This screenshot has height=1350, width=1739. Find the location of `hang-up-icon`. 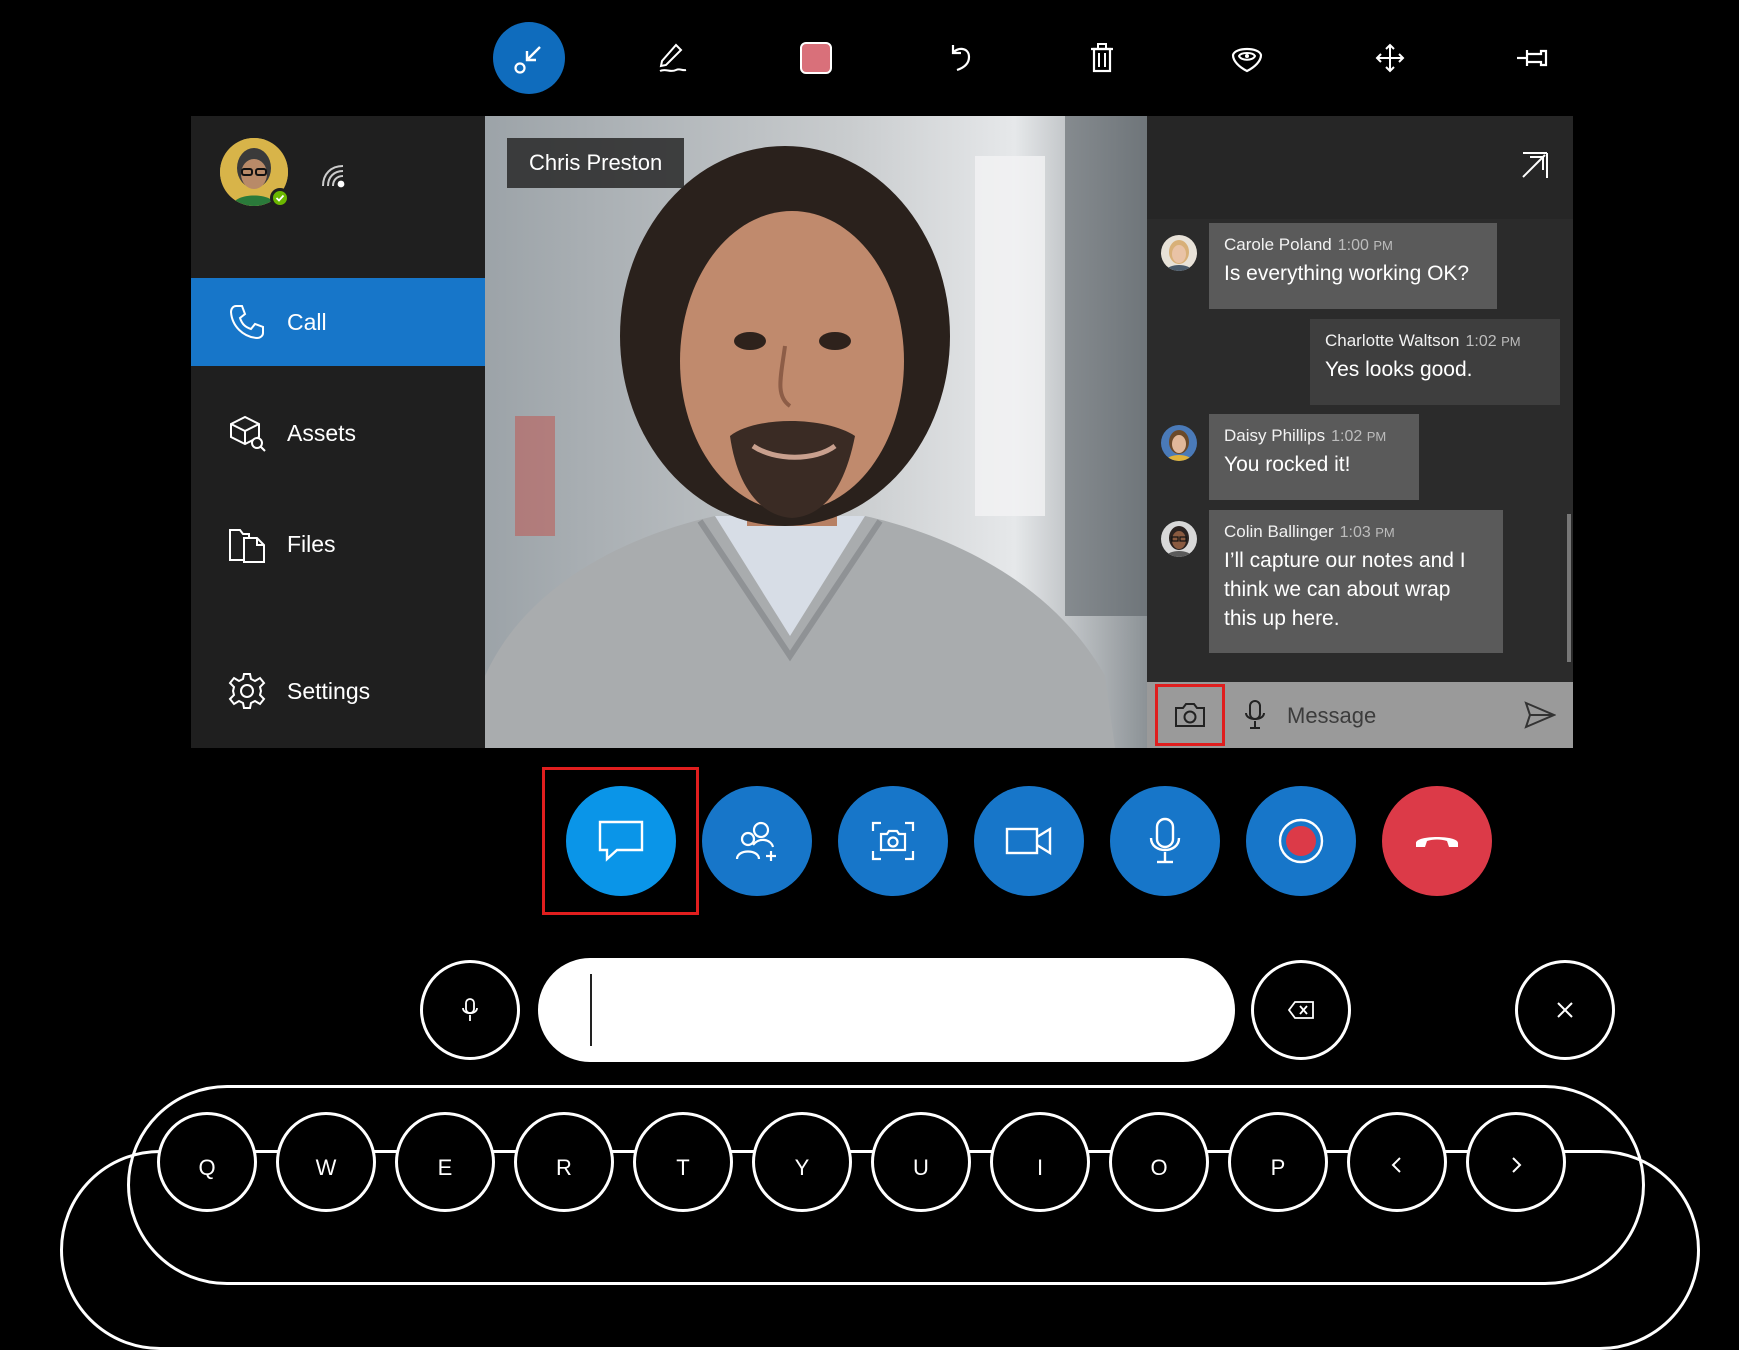

hang-up-icon is located at coordinates (1437, 842).